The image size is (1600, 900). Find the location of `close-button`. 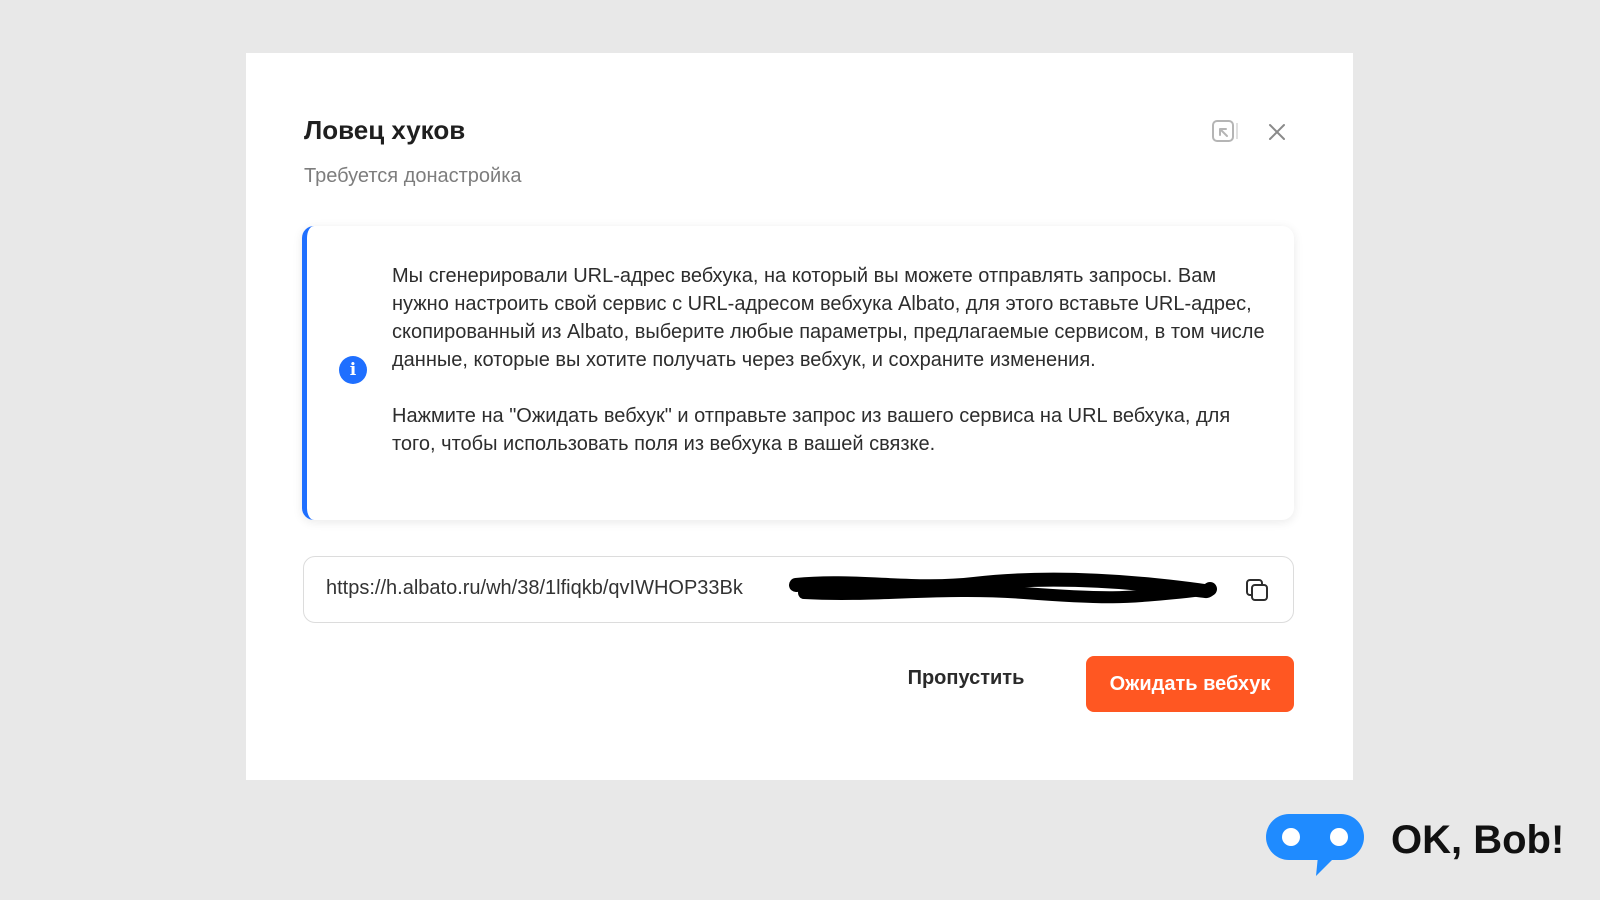

close-button is located at coordinates (1277, 132).